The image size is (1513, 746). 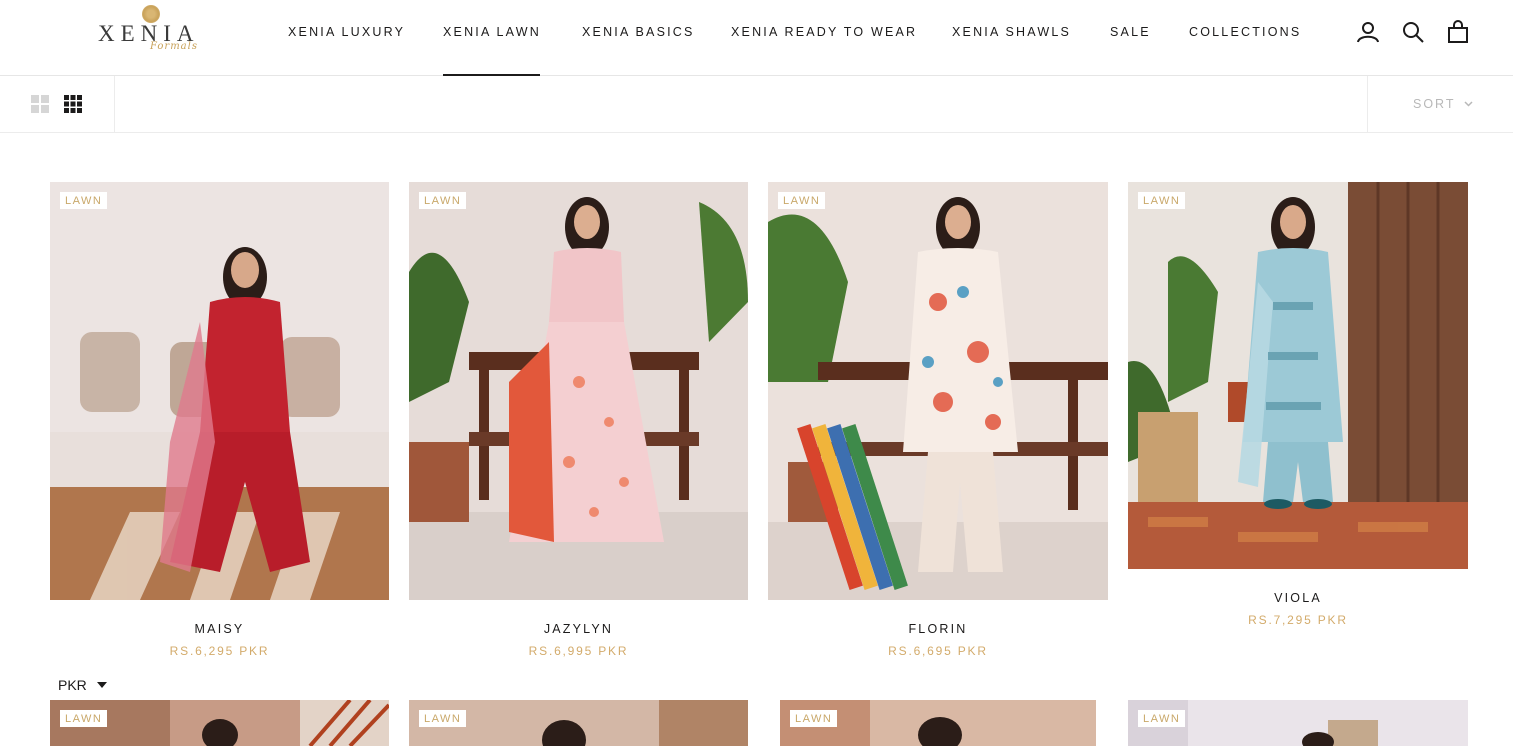 I want to click on product-card-viola: LAWN VIOLA RS.7,295 PKR, so click(x=1298, y=407).